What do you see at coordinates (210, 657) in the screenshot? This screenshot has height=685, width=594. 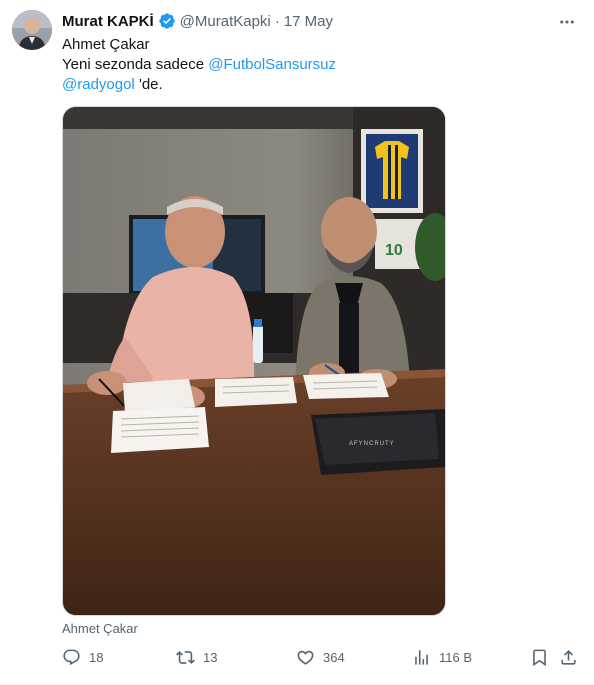 I see `retweet-count: 13` at bounding box center [210, 657].